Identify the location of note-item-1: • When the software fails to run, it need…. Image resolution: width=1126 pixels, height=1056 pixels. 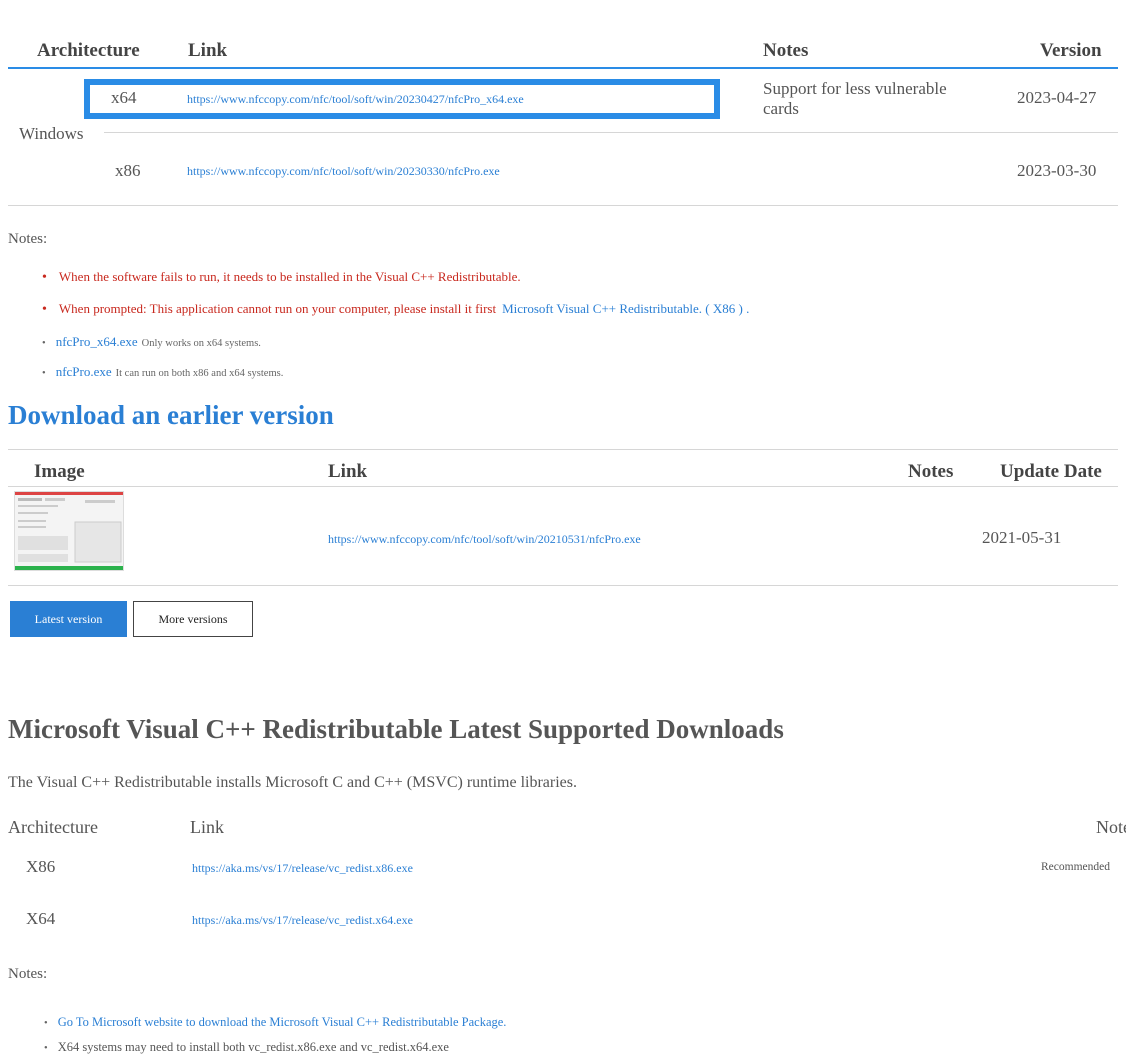
(281, 277).